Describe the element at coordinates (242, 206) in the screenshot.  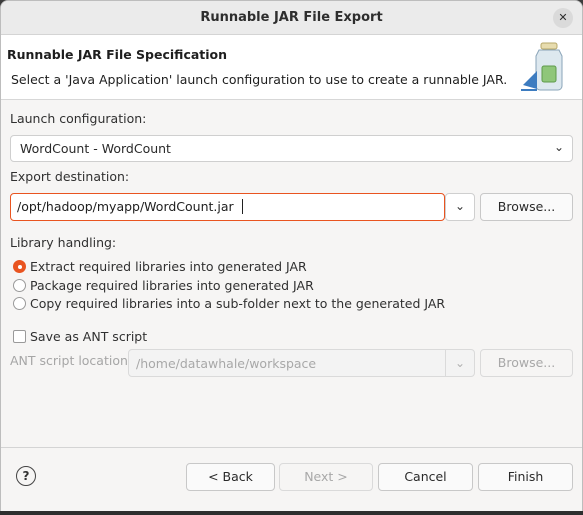
I see `text-caret` at that location.